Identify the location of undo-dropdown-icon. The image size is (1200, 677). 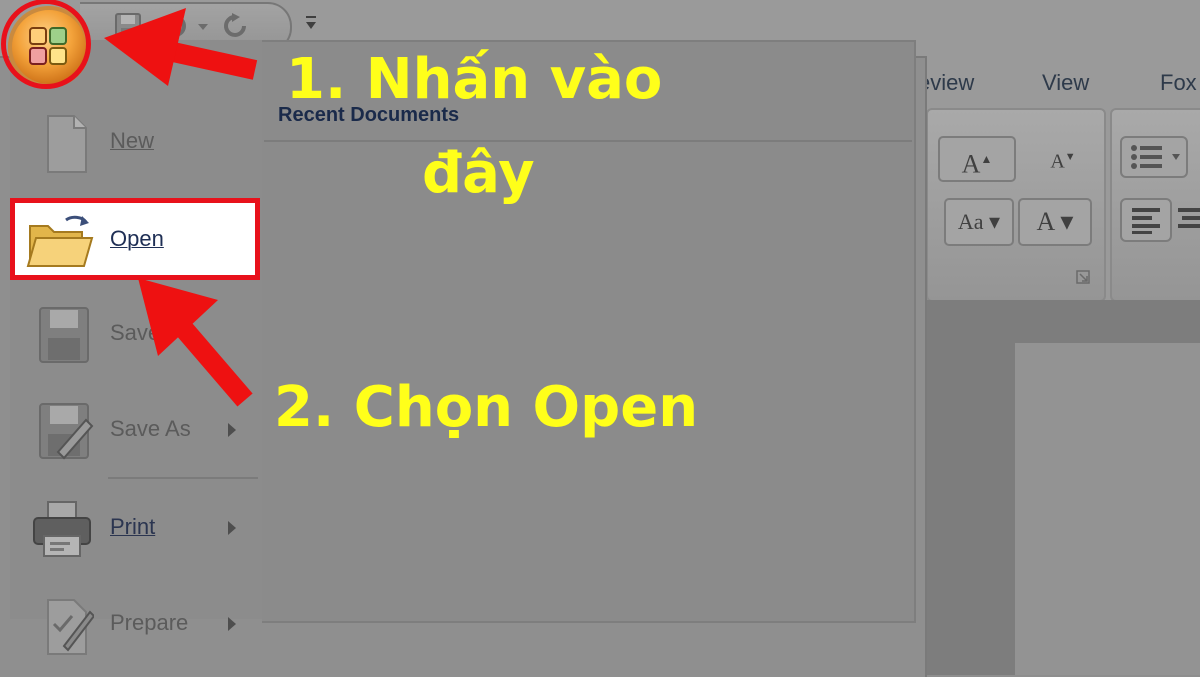
(203, 26).